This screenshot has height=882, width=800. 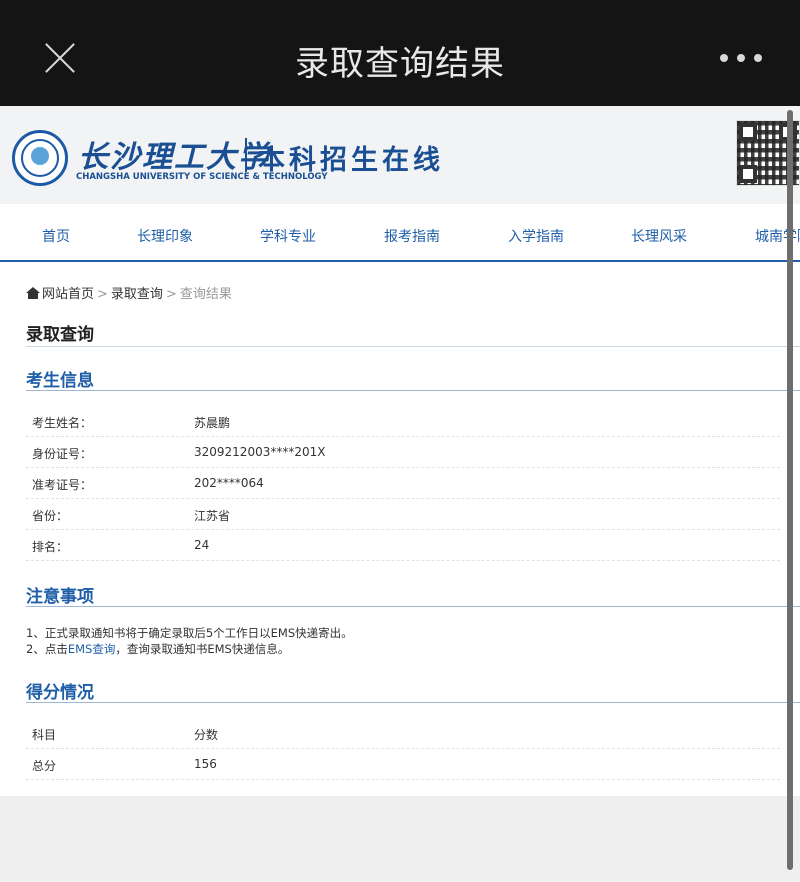 What do you see at coordinates (60, 597) in the screenshot?
I see `section-heading-notes: 注意事项` at bounding box center [60, 597].